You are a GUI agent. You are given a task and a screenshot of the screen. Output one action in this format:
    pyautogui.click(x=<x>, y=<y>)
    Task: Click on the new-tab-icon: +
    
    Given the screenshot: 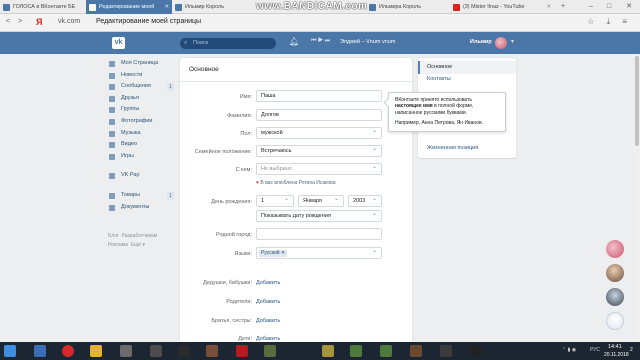 What is the action you would take?
    pyautogui.click(x=563, y=7)
    